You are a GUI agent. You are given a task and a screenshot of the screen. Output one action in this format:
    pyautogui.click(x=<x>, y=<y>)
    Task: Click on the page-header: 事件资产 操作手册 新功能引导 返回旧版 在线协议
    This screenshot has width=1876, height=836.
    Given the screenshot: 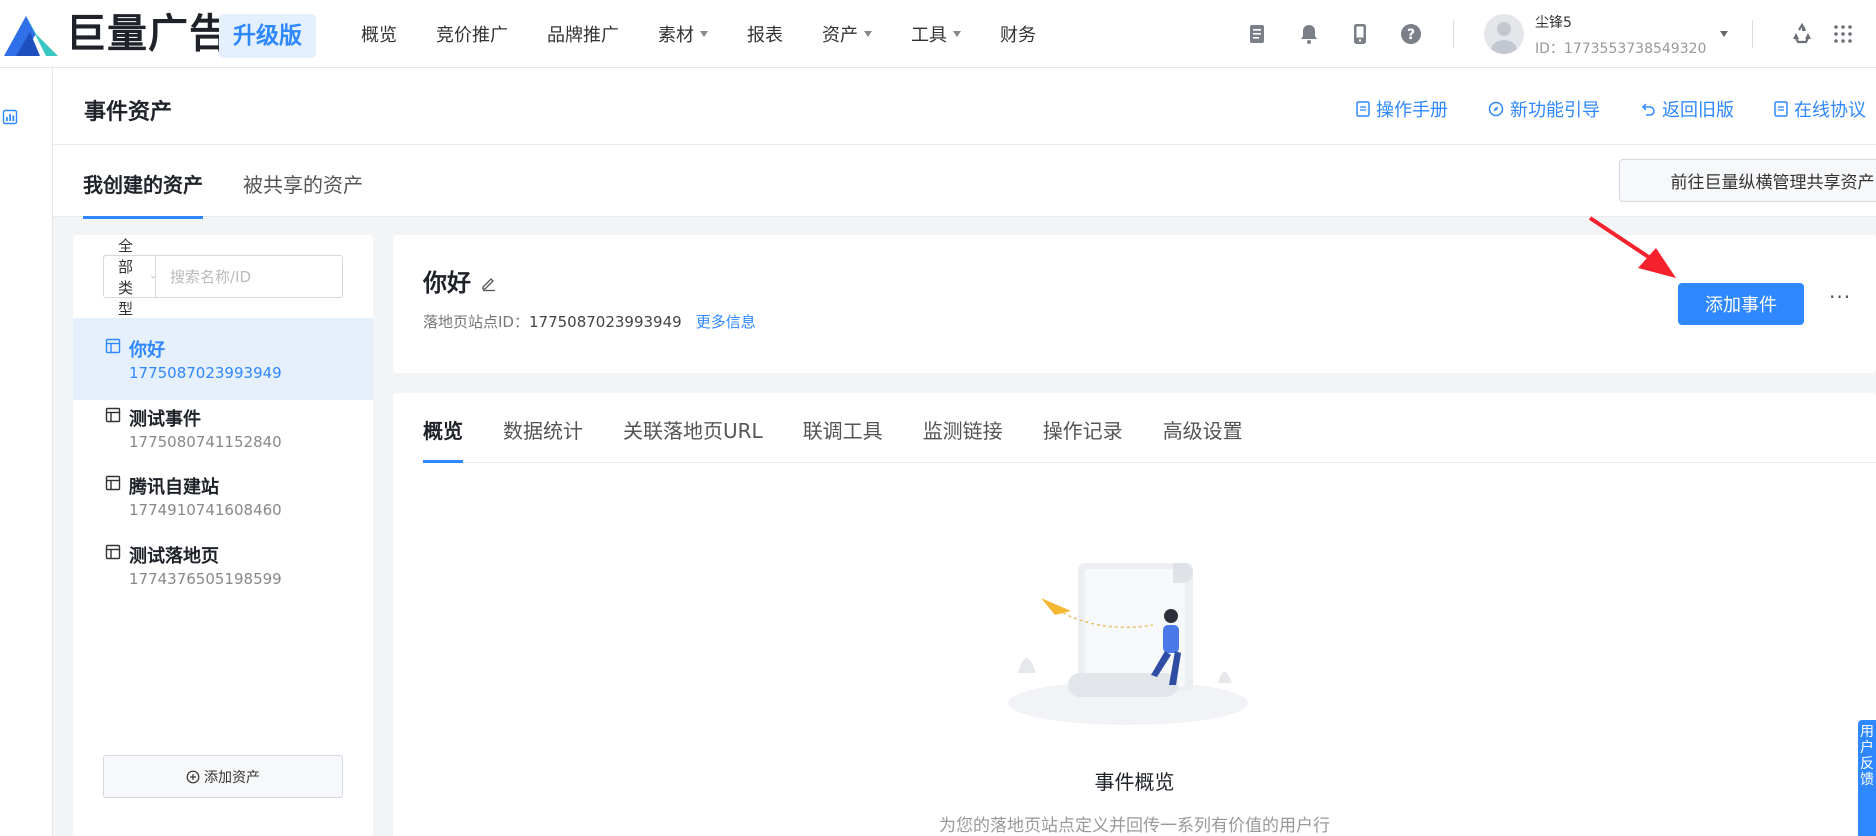 What is the action you would take?
    pyautogui.click(x=964, y=106)
    